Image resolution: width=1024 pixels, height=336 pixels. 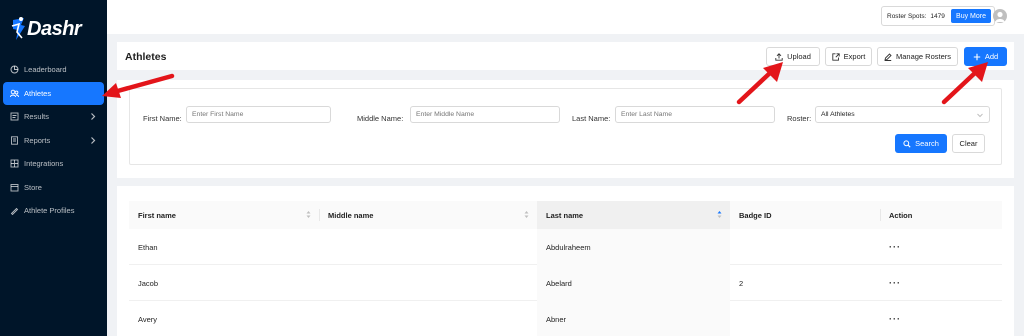 I want to click on sidebar-item-integrations: Integrations, so click(x=53, y=164).